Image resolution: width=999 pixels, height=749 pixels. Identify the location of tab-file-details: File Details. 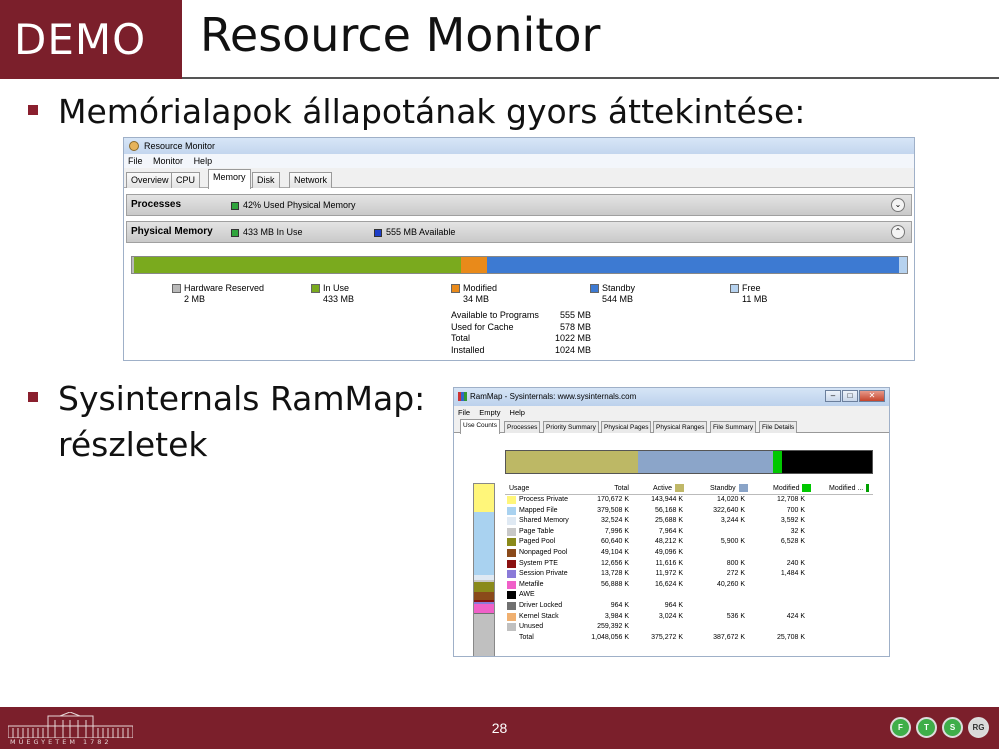
(778, 427).